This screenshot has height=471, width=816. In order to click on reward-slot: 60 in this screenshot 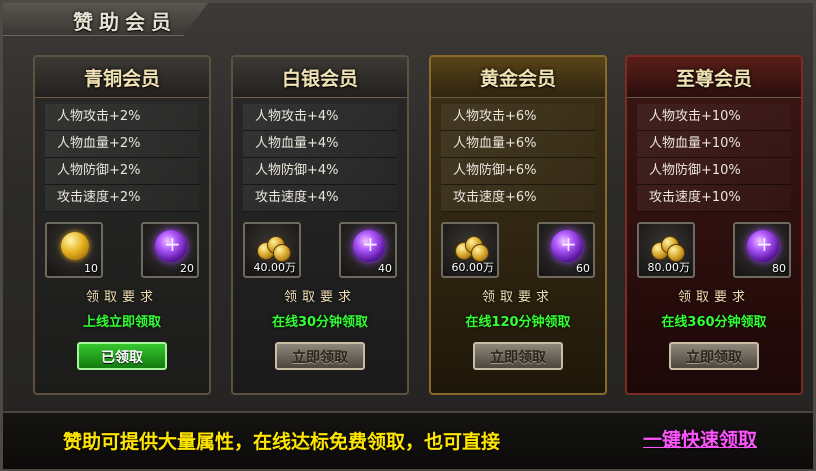, I will do `click(566, 250)`.